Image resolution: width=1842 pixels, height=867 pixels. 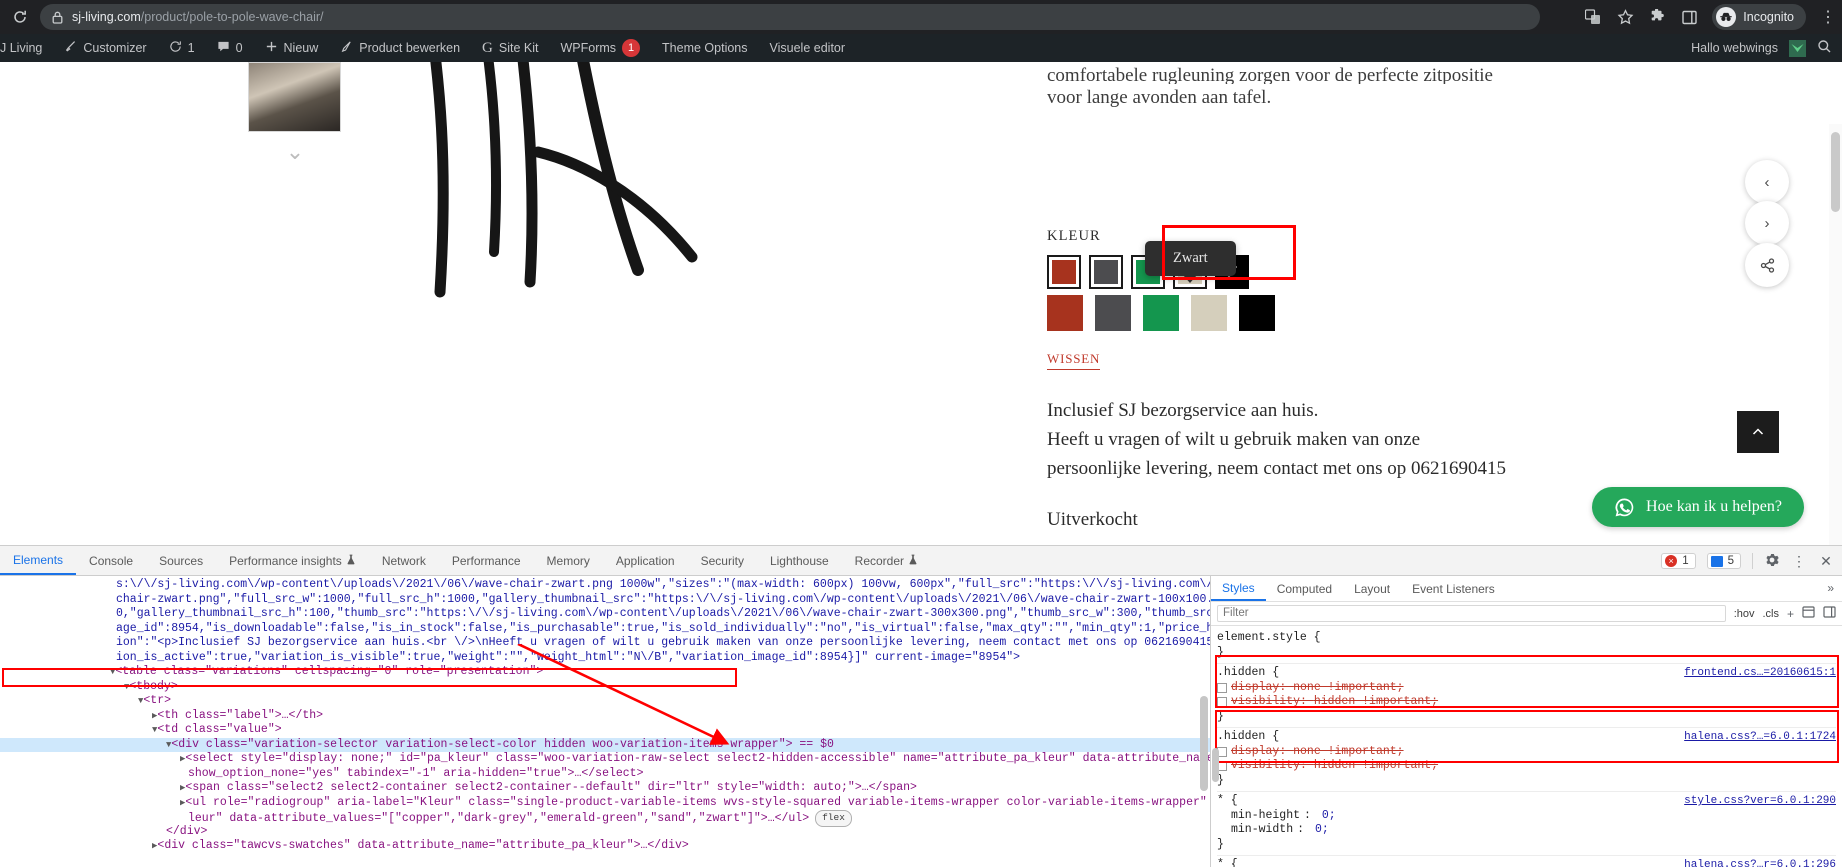 What do you see at coordinates (115, 48) in the screenshot?
I see `adminbar-label: Customizer` at bounding box center [115, 48].